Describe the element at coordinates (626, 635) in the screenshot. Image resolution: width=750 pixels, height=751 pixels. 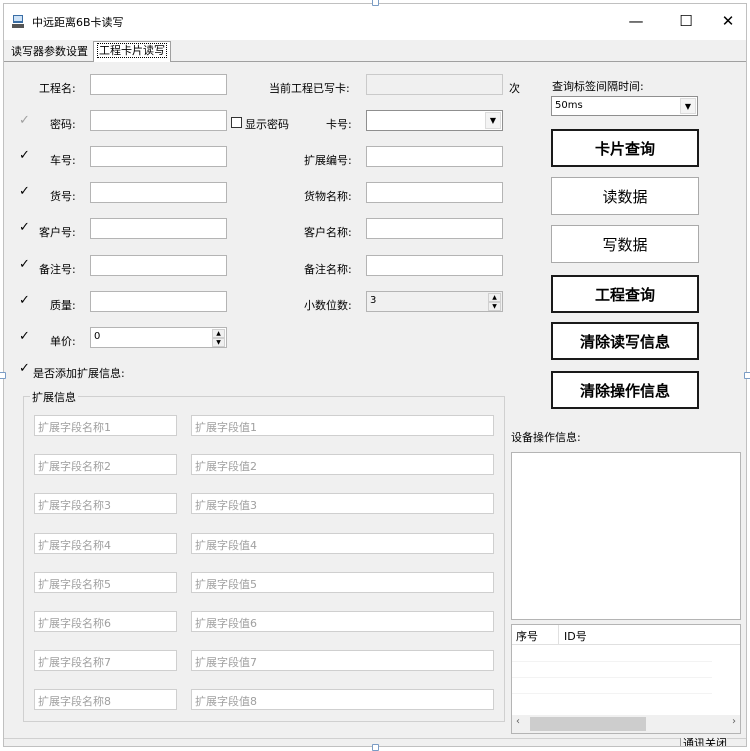
I see `listview-header: 序号 ID号` at that location.